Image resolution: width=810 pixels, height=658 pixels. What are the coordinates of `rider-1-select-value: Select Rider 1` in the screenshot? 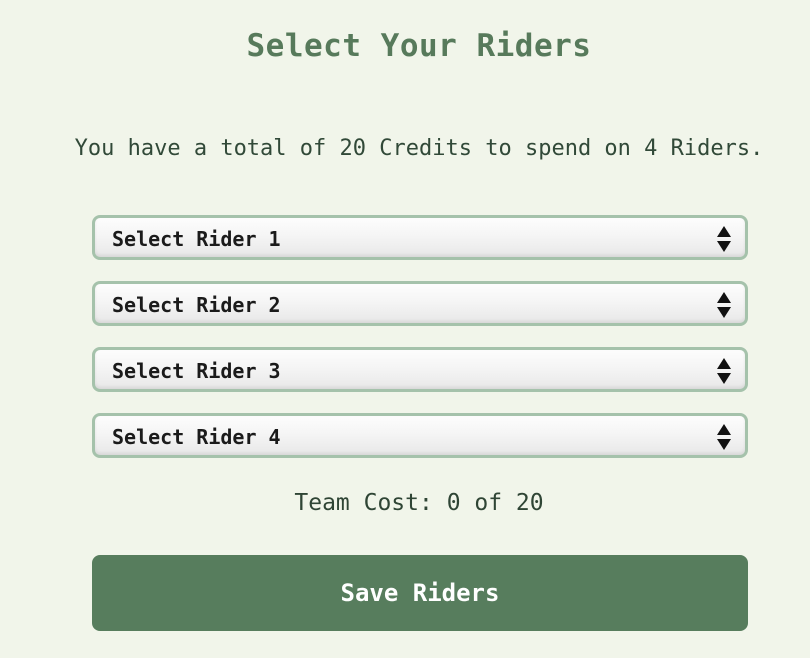 It's located at (196, 239).